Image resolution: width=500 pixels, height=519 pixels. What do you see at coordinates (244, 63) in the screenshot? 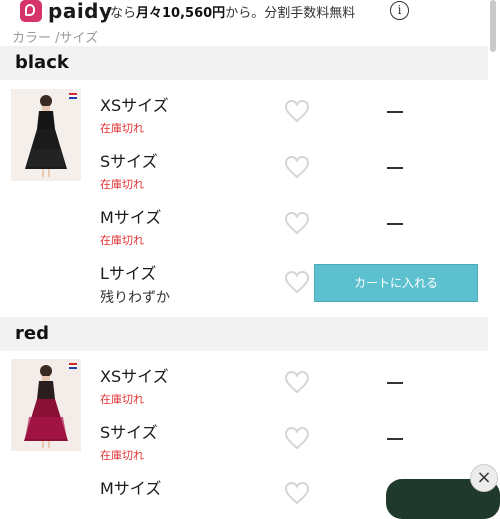
I see `color-group-header-black: black` at bounding box center [244, 63].